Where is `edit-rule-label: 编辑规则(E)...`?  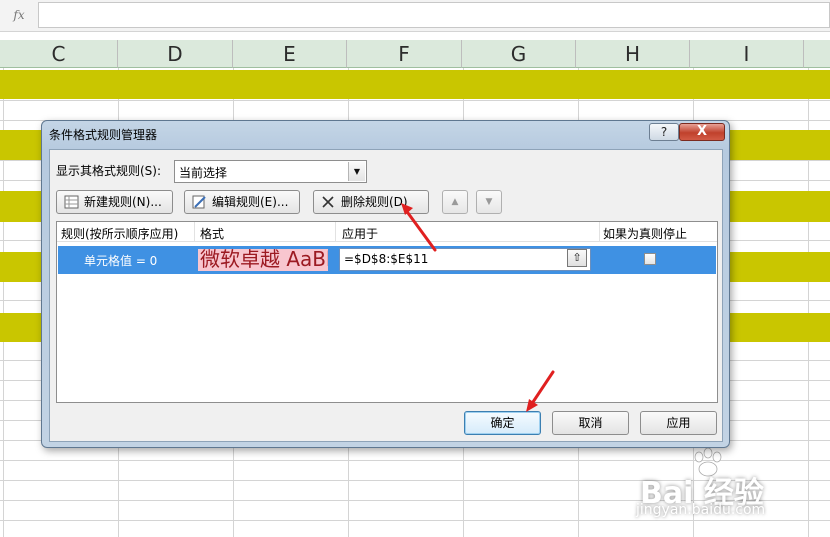 edit-rule-label: 编辑规则(E)... is located at coordinates (250, 202).